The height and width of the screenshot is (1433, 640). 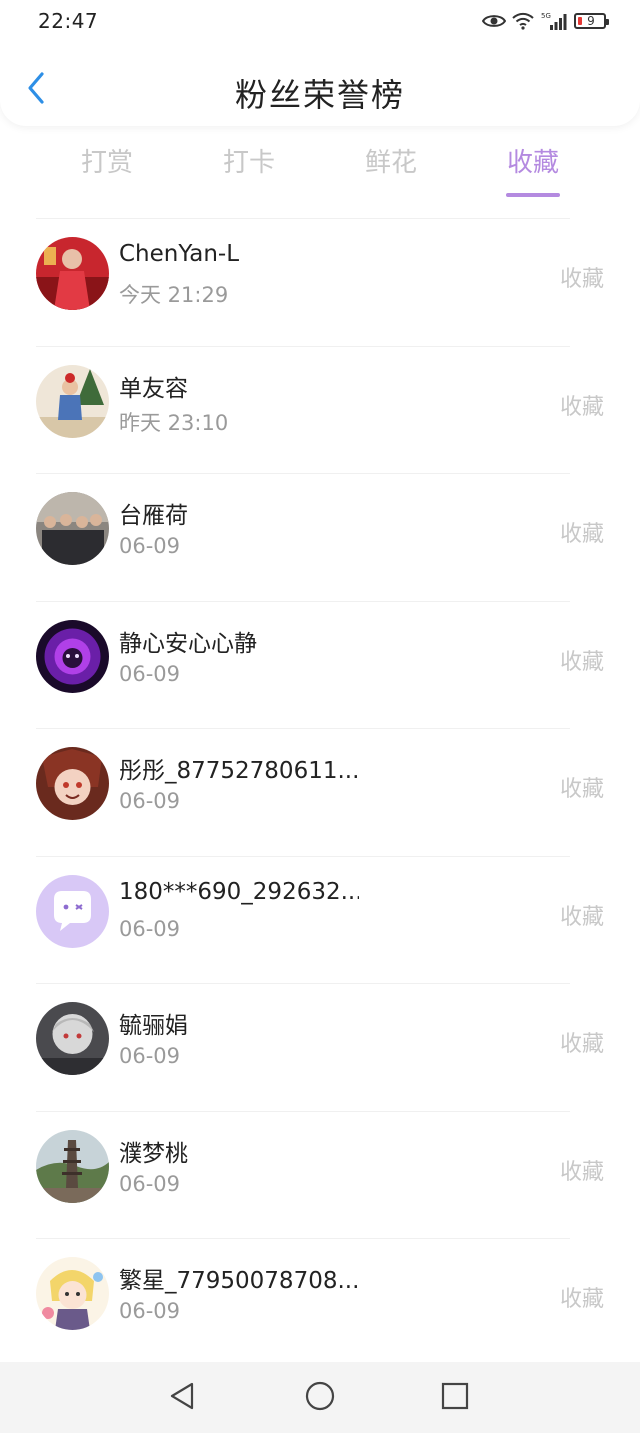 What do you see at coordinates (248, 163) in the screenshot?
I see `tab-label: 打卡` at bounding box center [248, 163].